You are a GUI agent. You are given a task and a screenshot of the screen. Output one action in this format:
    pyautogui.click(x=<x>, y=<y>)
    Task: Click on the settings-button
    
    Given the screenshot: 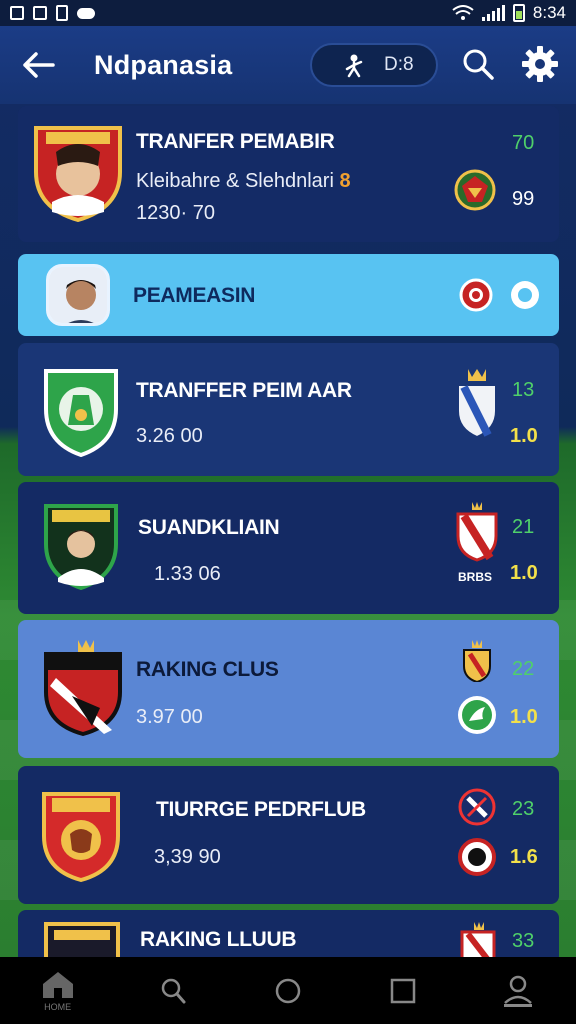 What is the action you would take?
    pyautogui.click(x=540, y=64)
    